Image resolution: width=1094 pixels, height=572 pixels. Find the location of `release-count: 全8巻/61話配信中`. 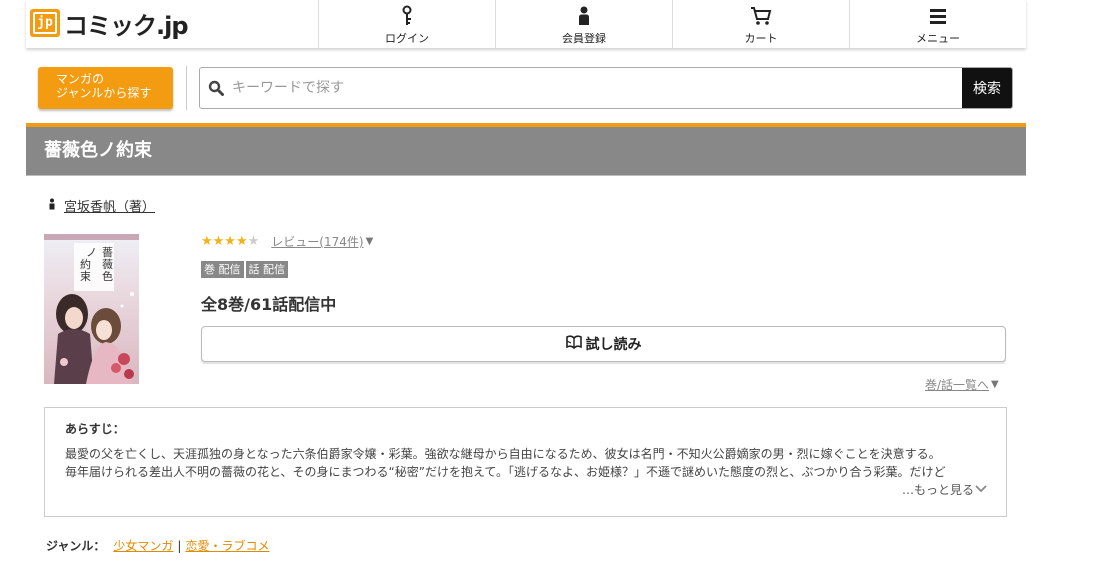

release-count: 全8巻/61話配信中 is located at coordinates (269, 304).